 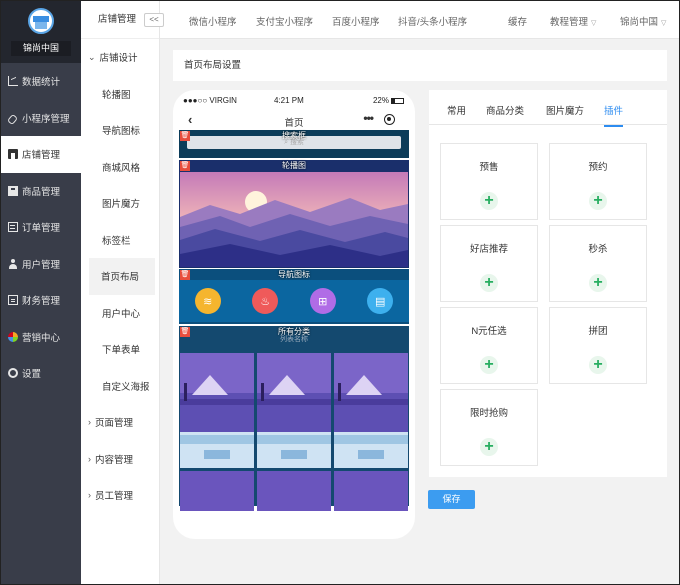 What do you see at coordinates (41, 337) in the screenshot?
I see `sidebar-item-marketing: 营销中心` at bounding box center [41, 337].